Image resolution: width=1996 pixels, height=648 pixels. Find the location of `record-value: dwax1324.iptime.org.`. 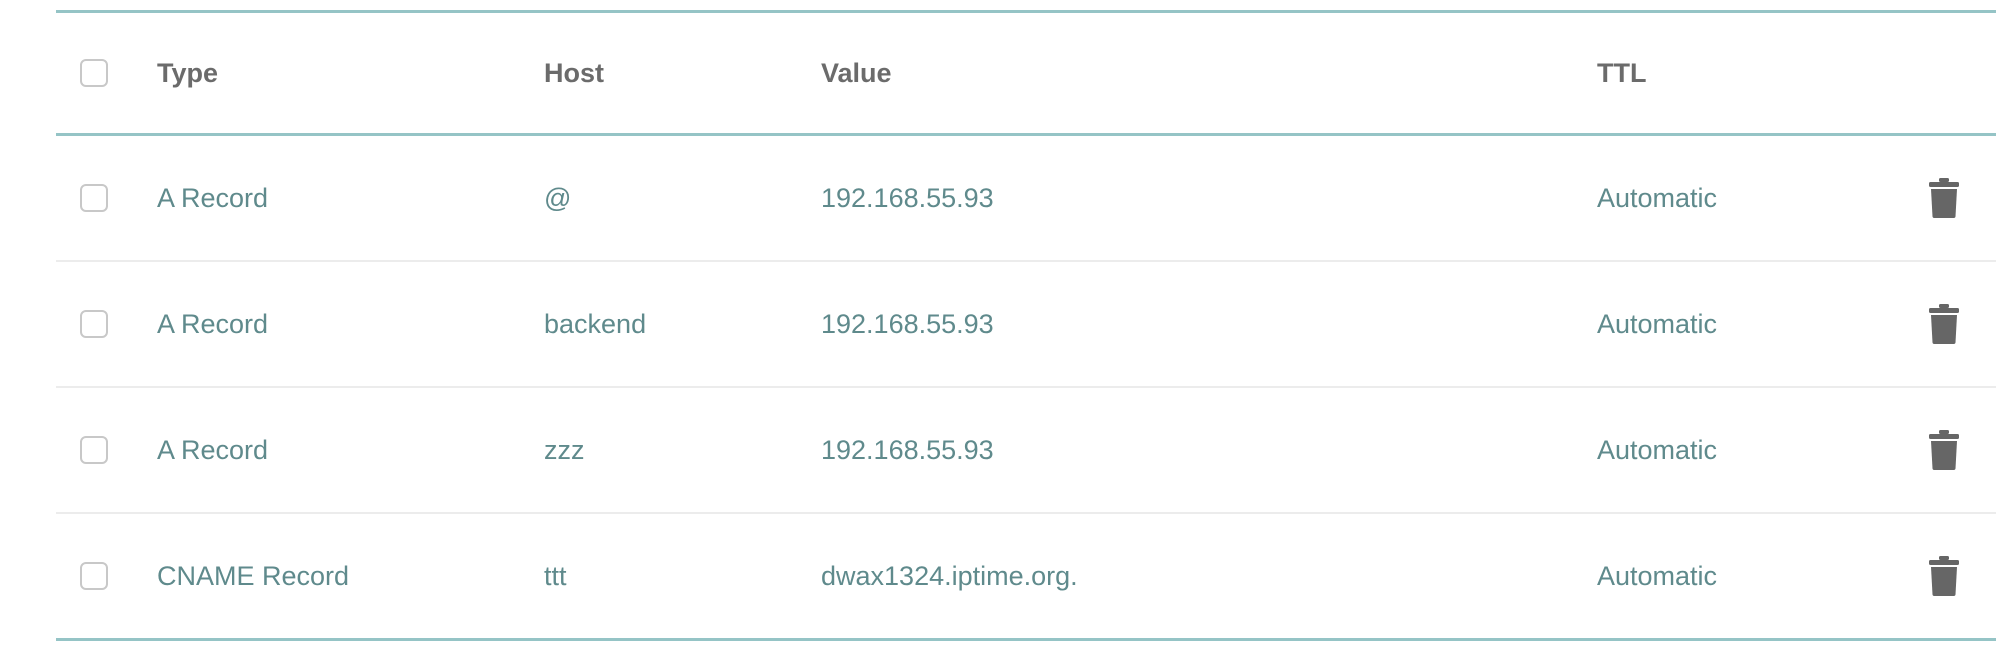

record-value: dwax1324.iptime.org. is located at coordinates (949, 575).